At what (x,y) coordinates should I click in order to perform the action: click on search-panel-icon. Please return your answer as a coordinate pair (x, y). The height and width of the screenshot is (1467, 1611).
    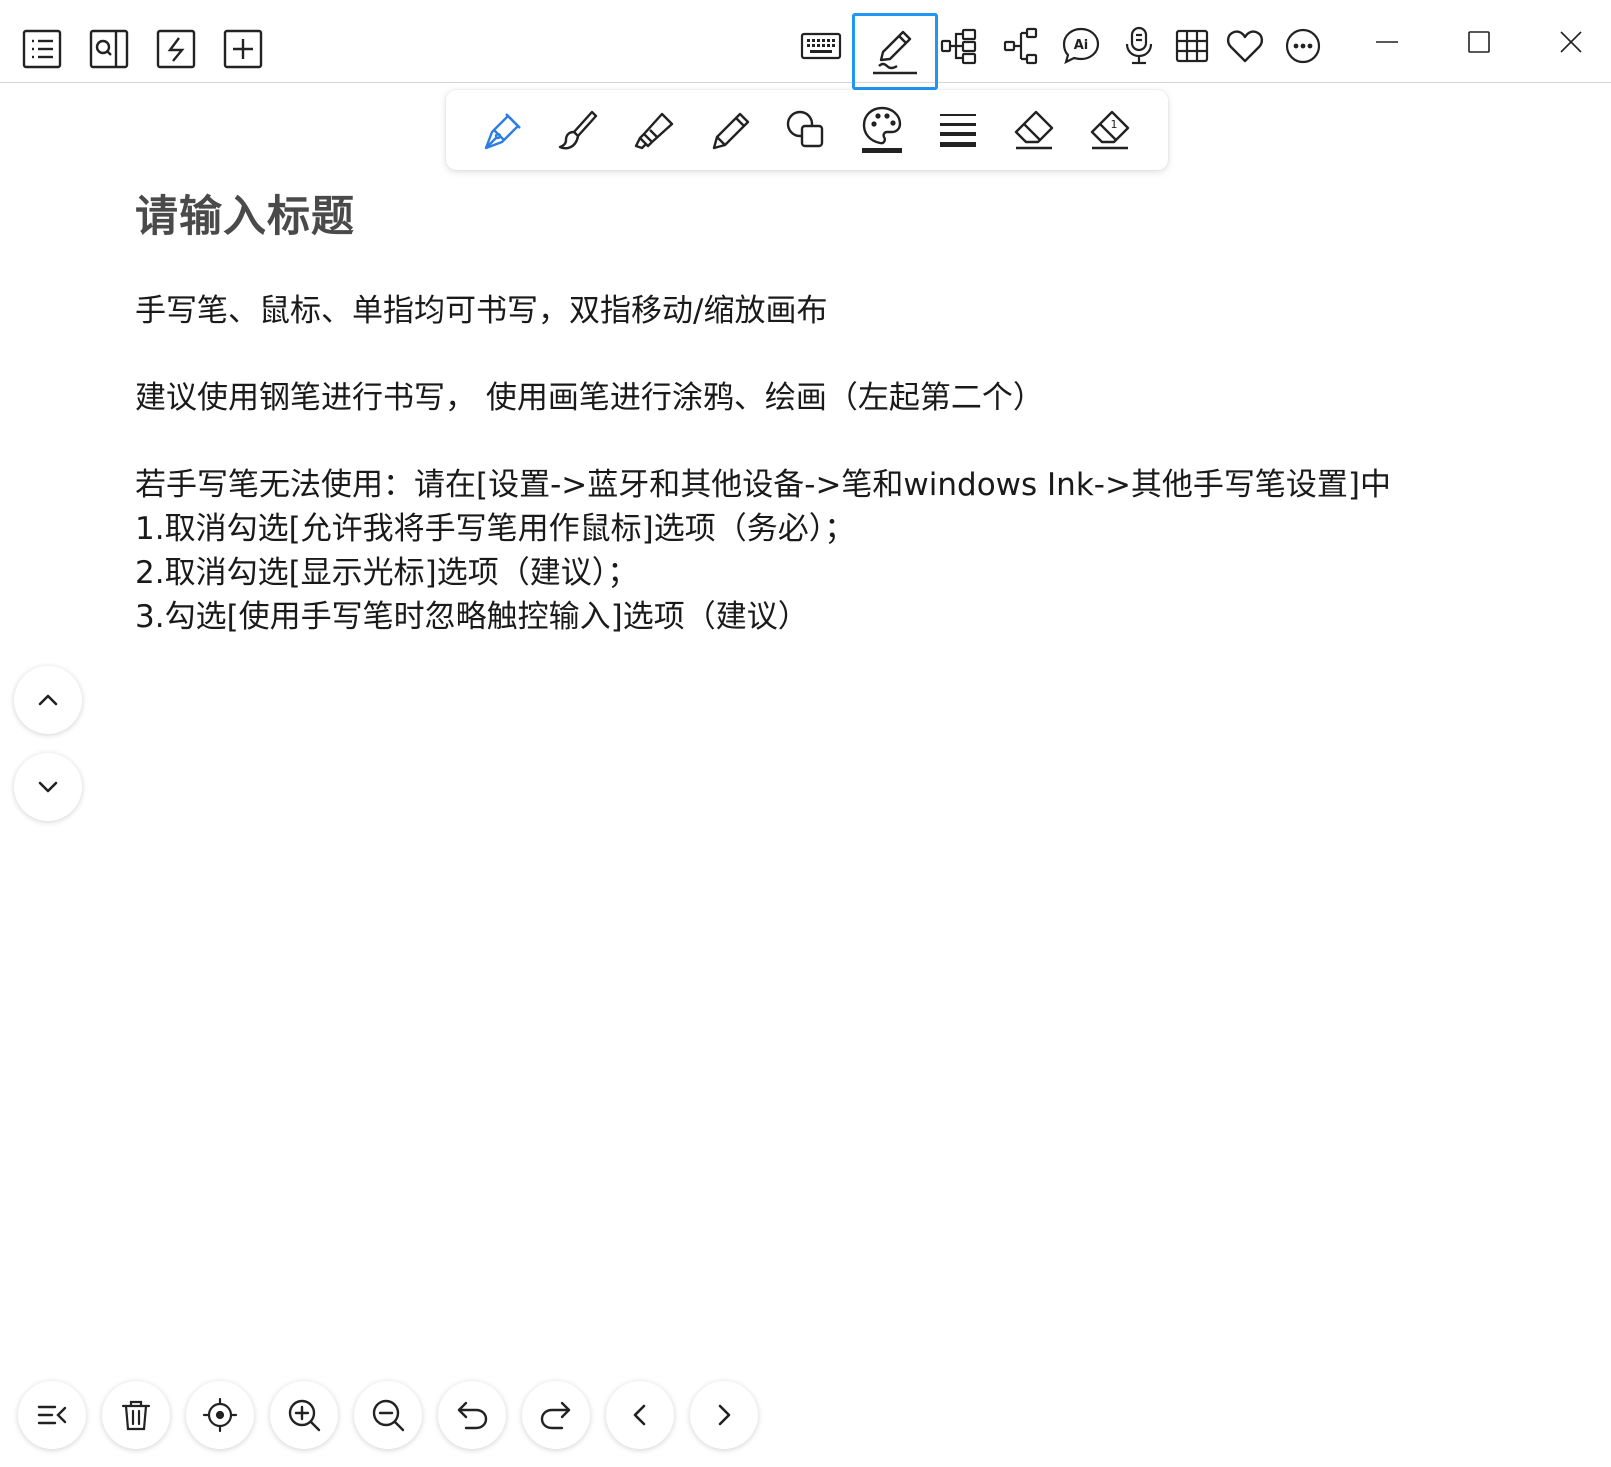
    Looking at the image, I should click on (109, 49).